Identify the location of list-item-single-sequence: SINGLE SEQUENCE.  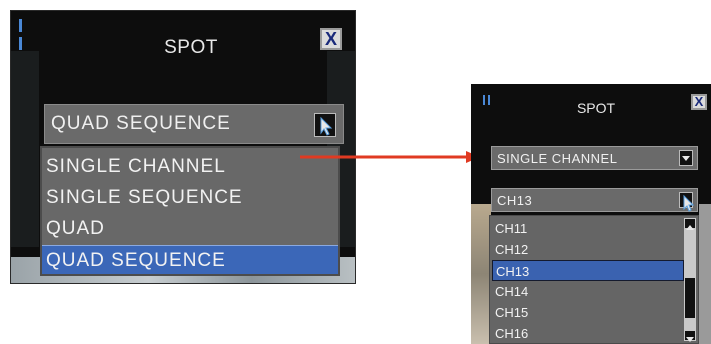
(190, 197).